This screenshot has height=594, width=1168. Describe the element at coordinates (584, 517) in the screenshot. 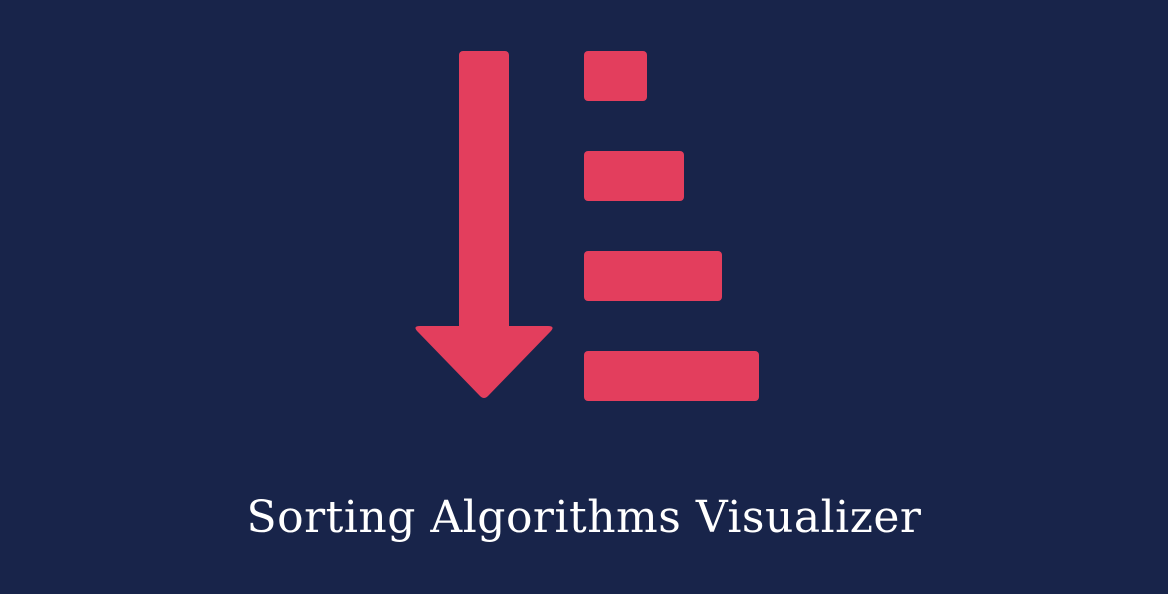

I see `app-title: Sorting Algorithms Visualizer` at that location.